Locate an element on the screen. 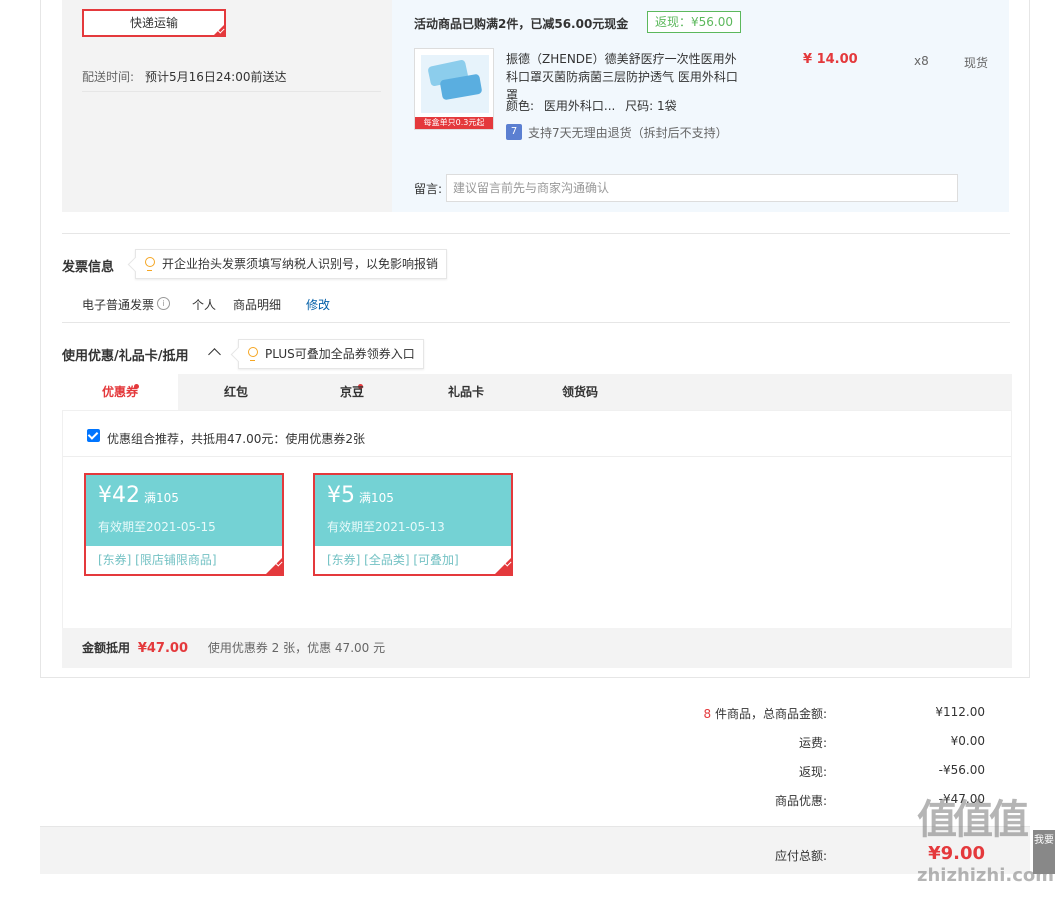 This screenshot has width=1055, height=906. tab-claim-code: 领货码 is located at coordinates (580, 392).